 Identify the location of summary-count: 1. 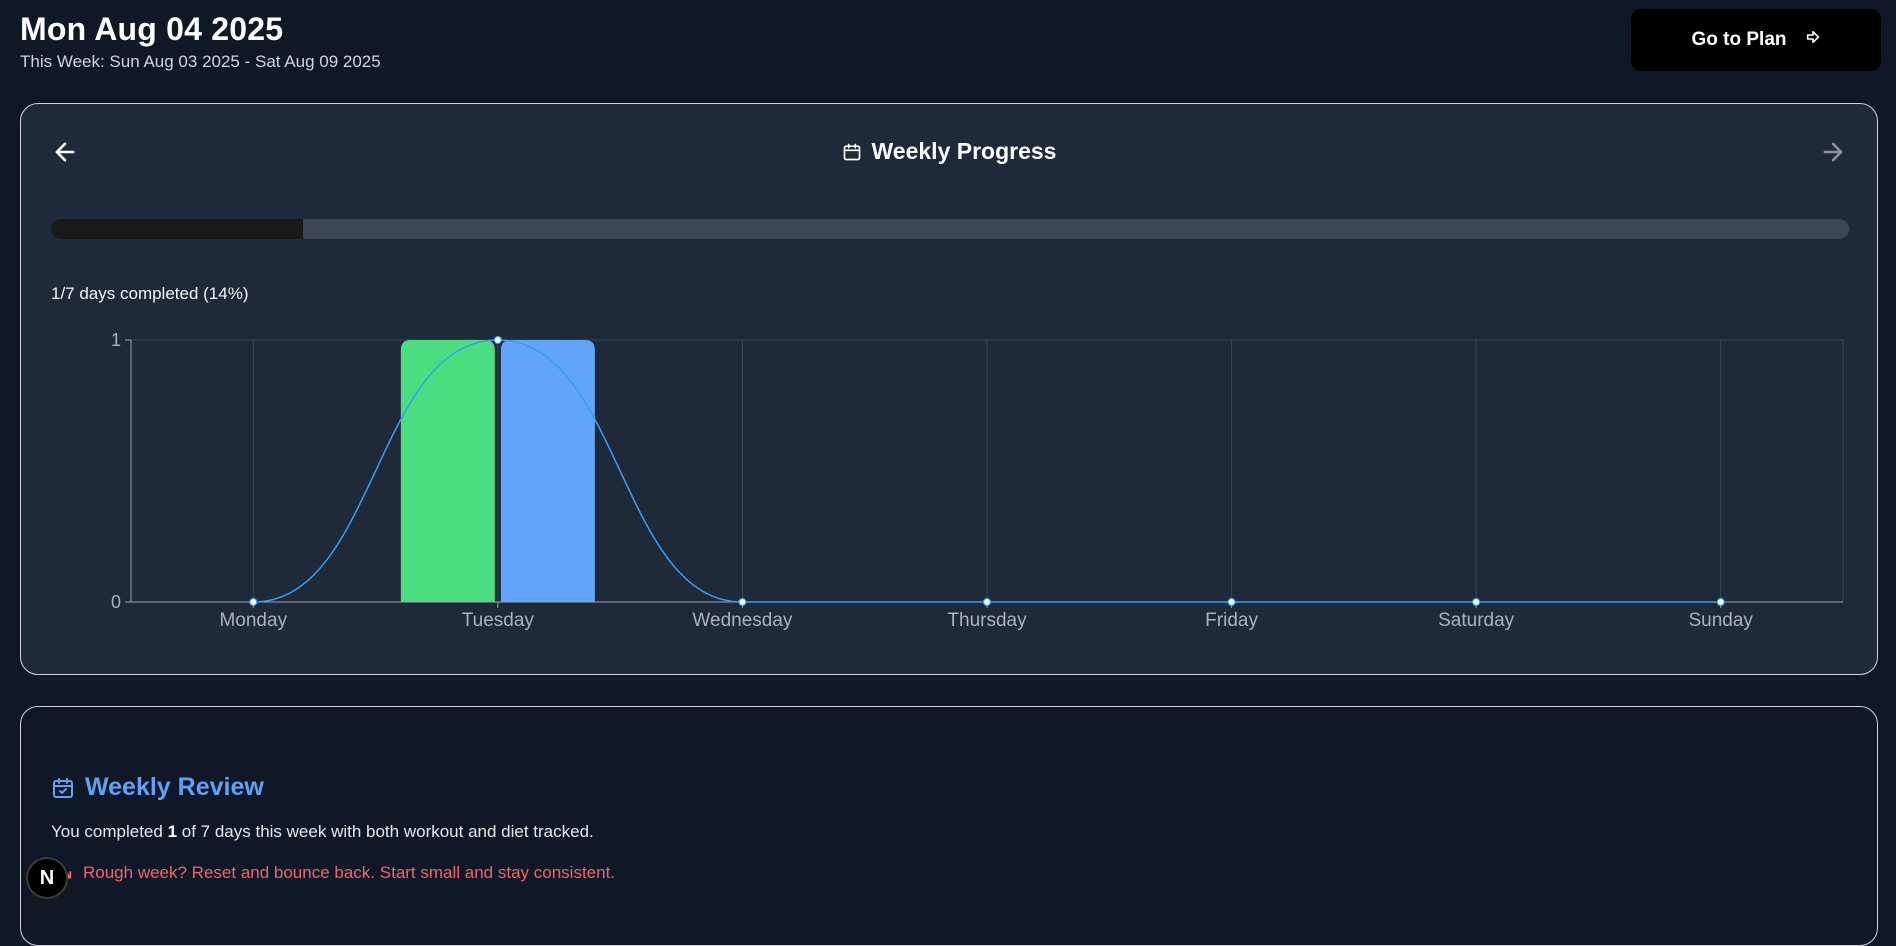
(172, 831).